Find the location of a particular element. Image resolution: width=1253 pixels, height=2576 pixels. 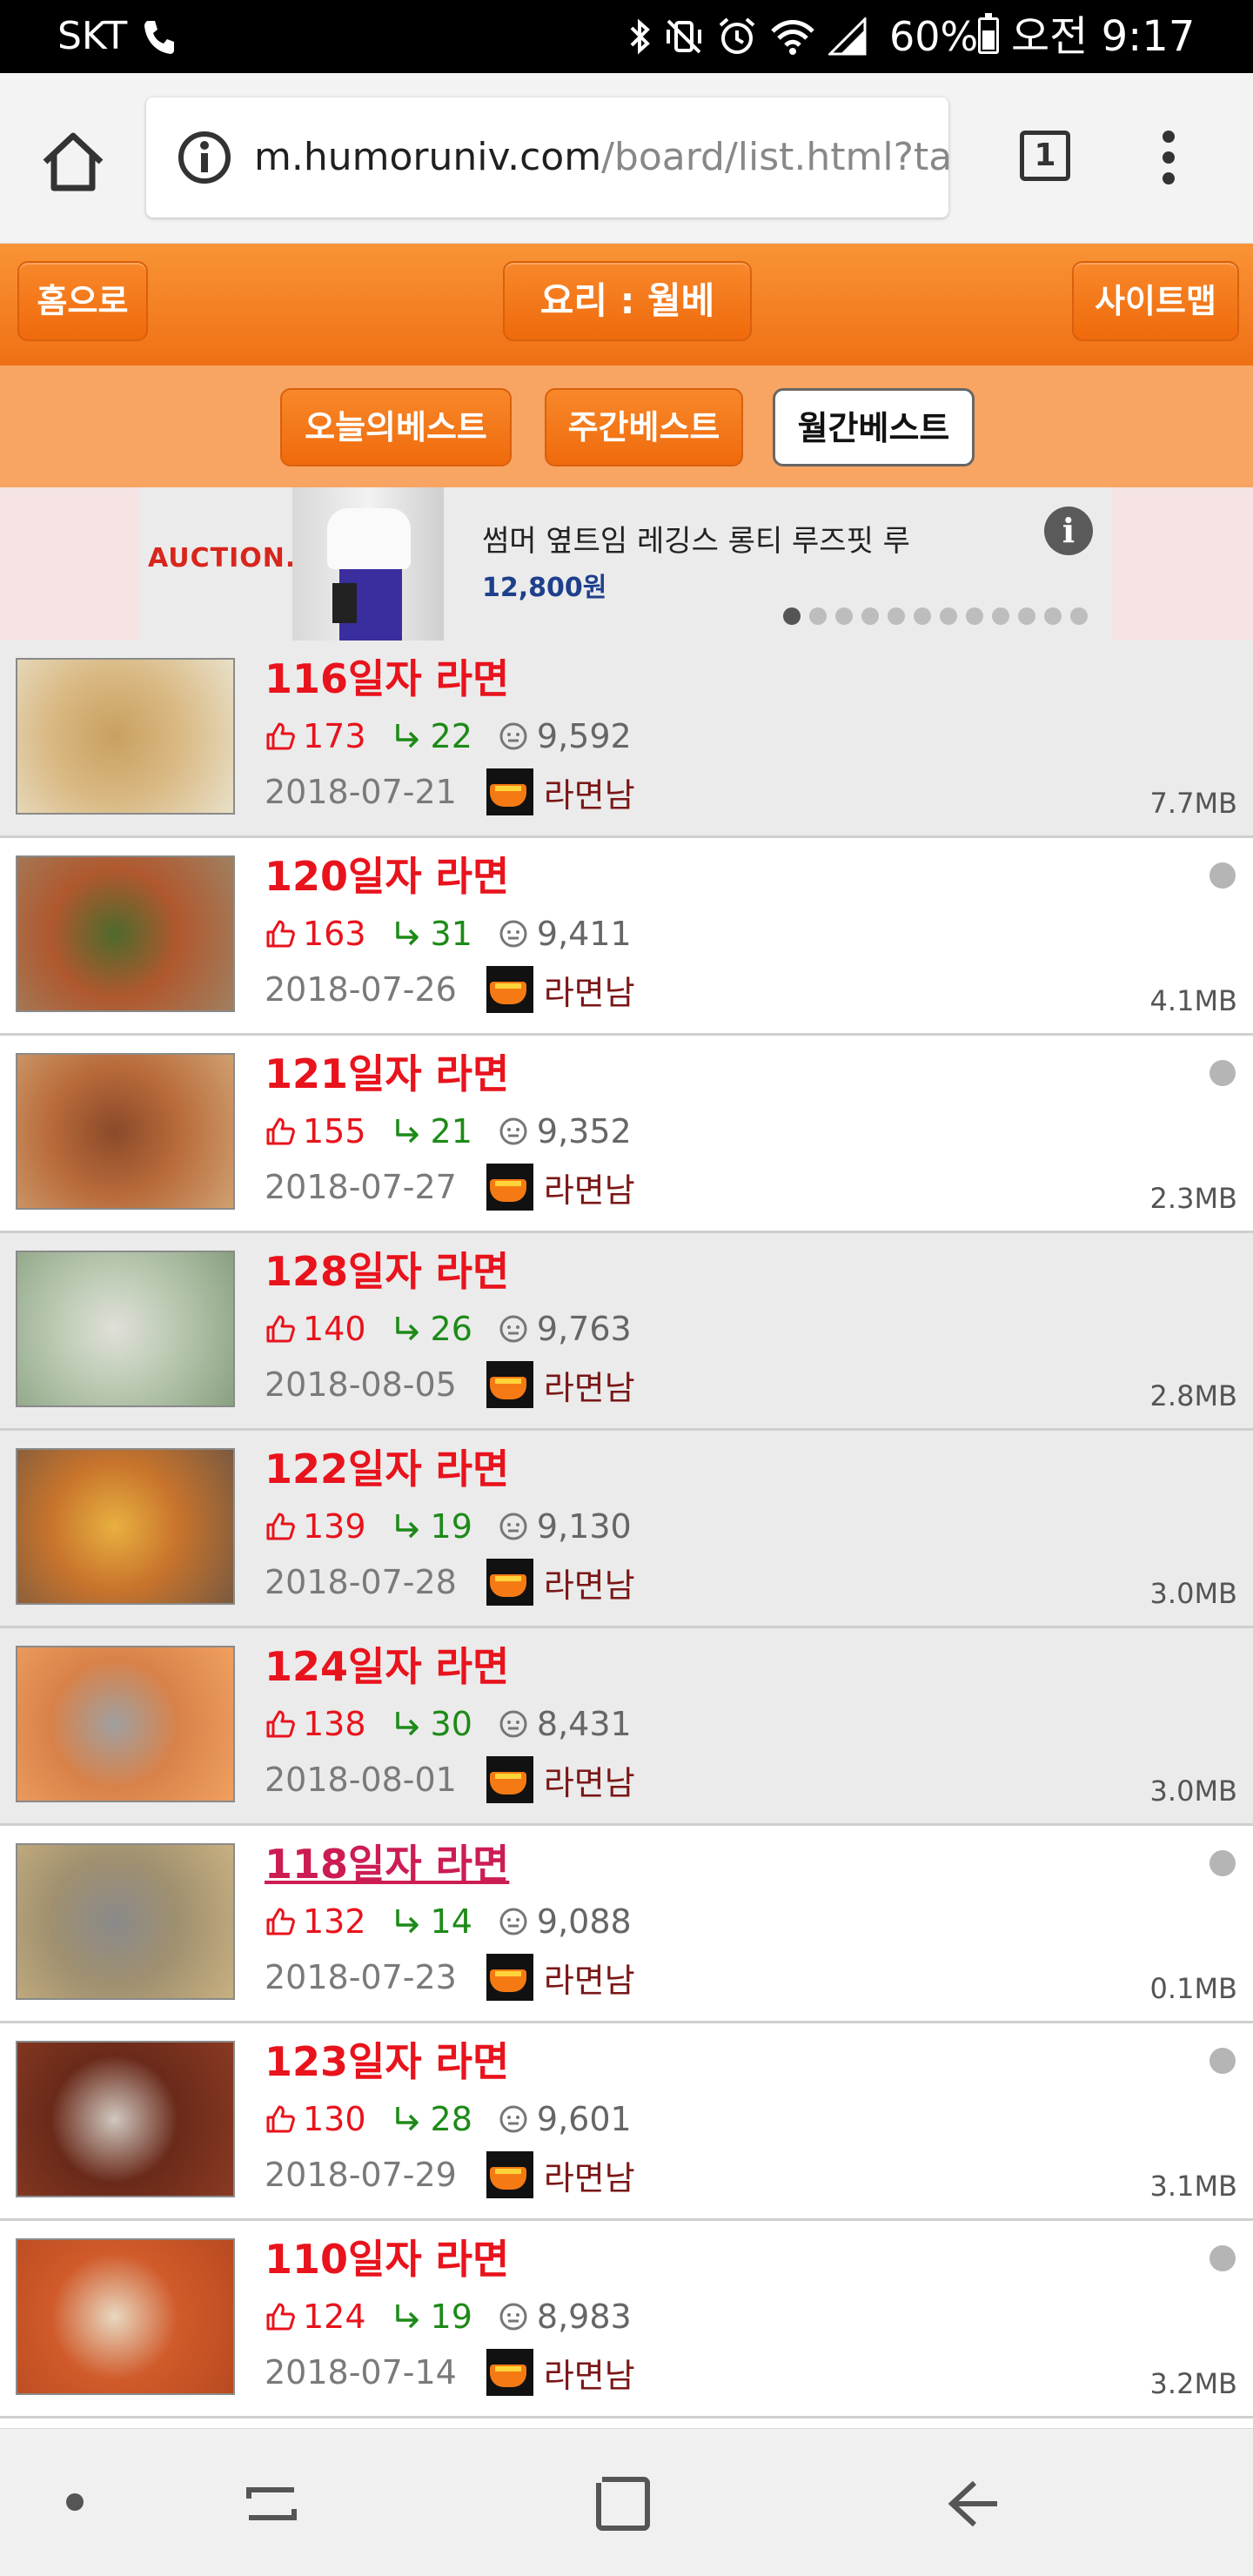

post-row: 118일자 라면 132 14 9,088 2018-07-23 라면남 0.1MB is located at coordinates (626, 1924).